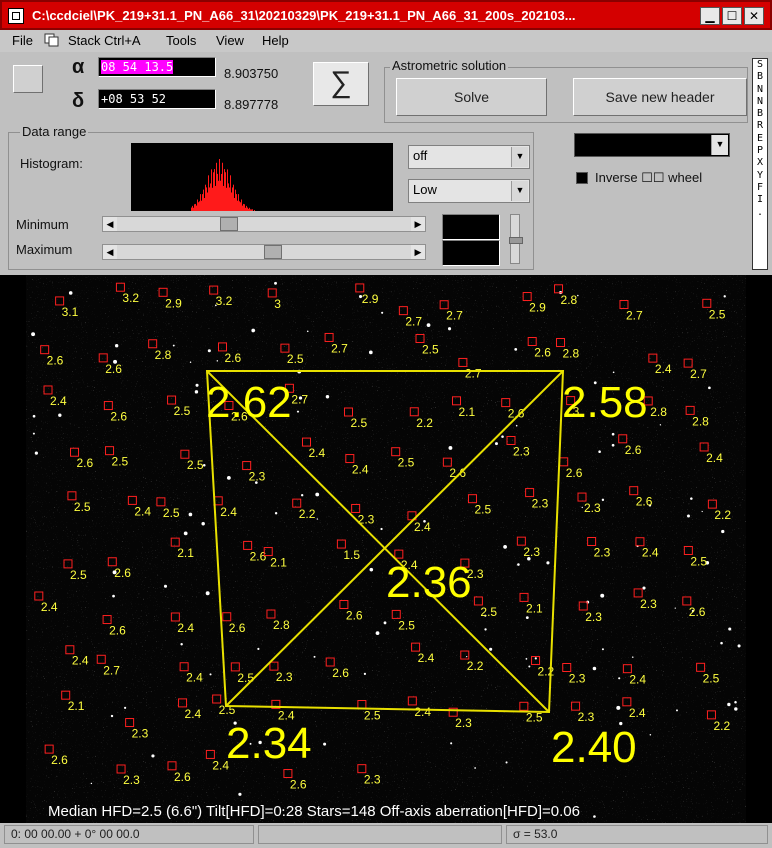 The image size is (772, 848). Describe the element at coordinates (341, 84) in the screenshot. I see `sum-button: ∑` at that location.